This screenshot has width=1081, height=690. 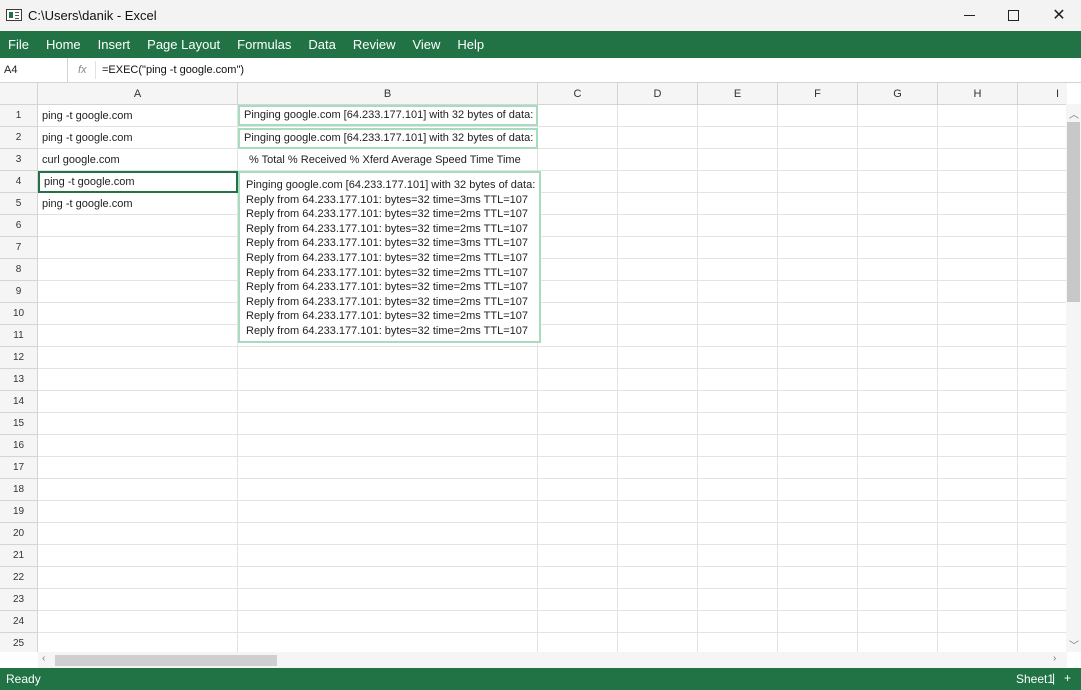 I want to click on menu-view: View, so click(x=426, y=44).